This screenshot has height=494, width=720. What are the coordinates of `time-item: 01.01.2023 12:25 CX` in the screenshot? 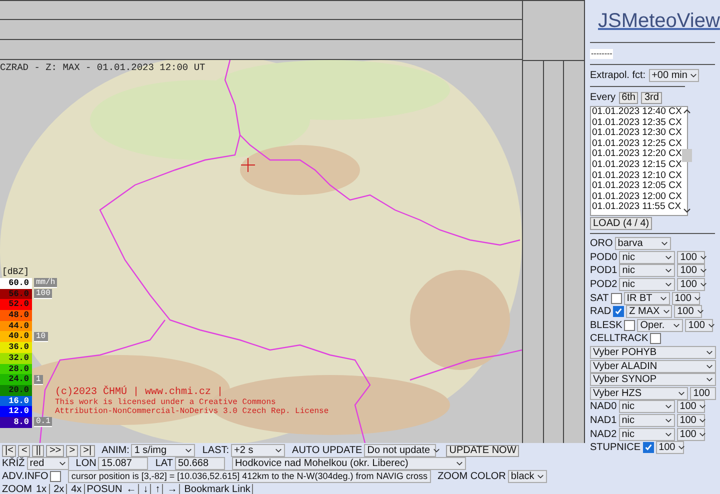 It's located at (636, 144).